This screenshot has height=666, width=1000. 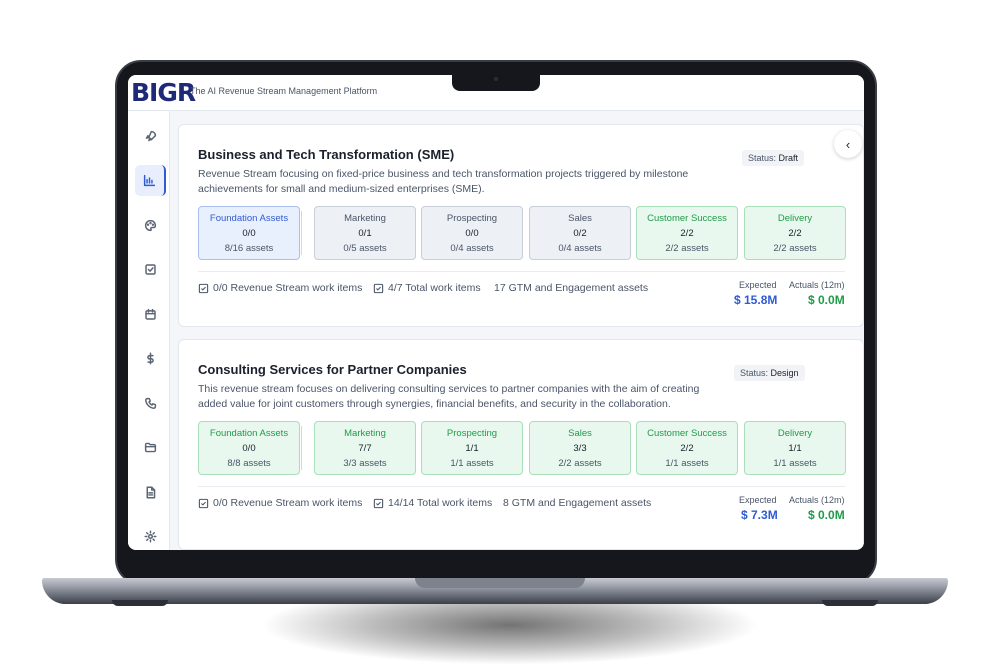 I want to click on expected-value: $ 7.3M, so click(x=759, y=515).